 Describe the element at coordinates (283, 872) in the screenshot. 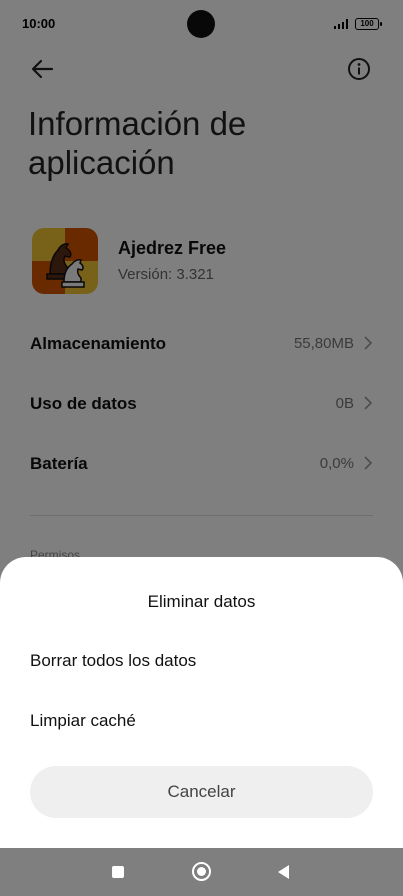

I see `back-triangle-icon` at that location.